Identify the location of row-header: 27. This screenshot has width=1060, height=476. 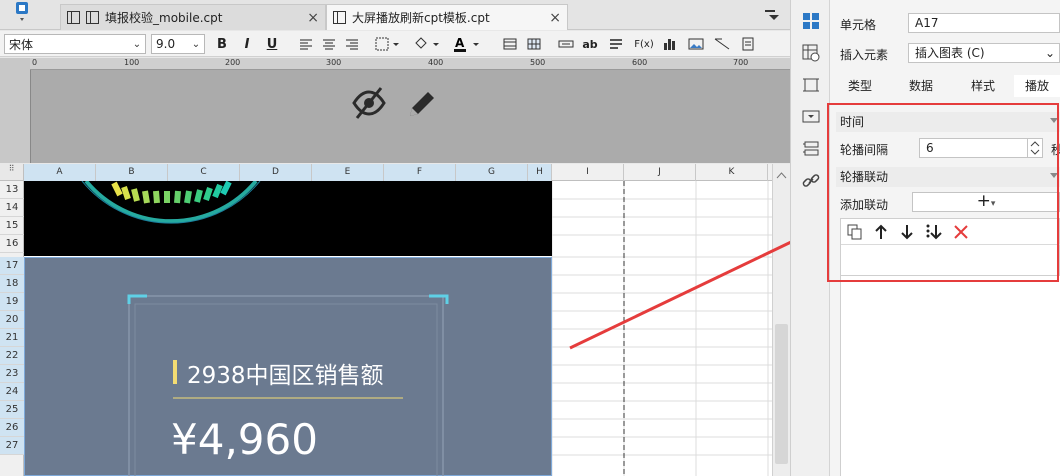
(12, 446).